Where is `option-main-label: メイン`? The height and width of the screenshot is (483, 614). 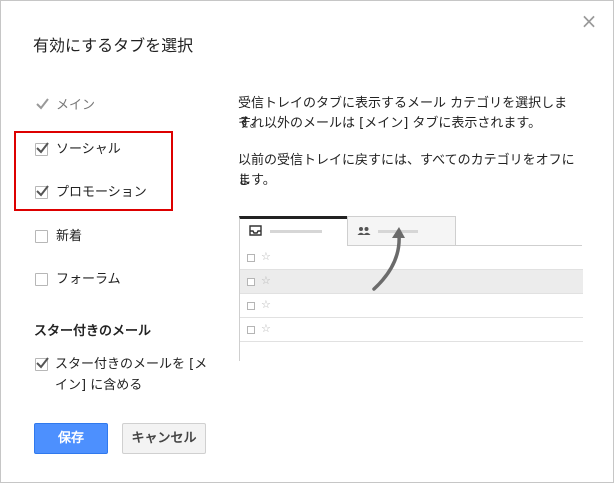 option-main-label: メイン is located at coordinates (76, 105).